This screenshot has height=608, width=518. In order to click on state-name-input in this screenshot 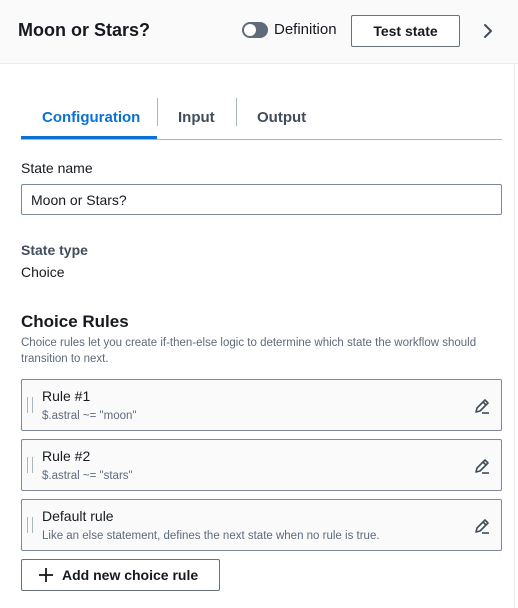, I will do `click(261, 199)`.